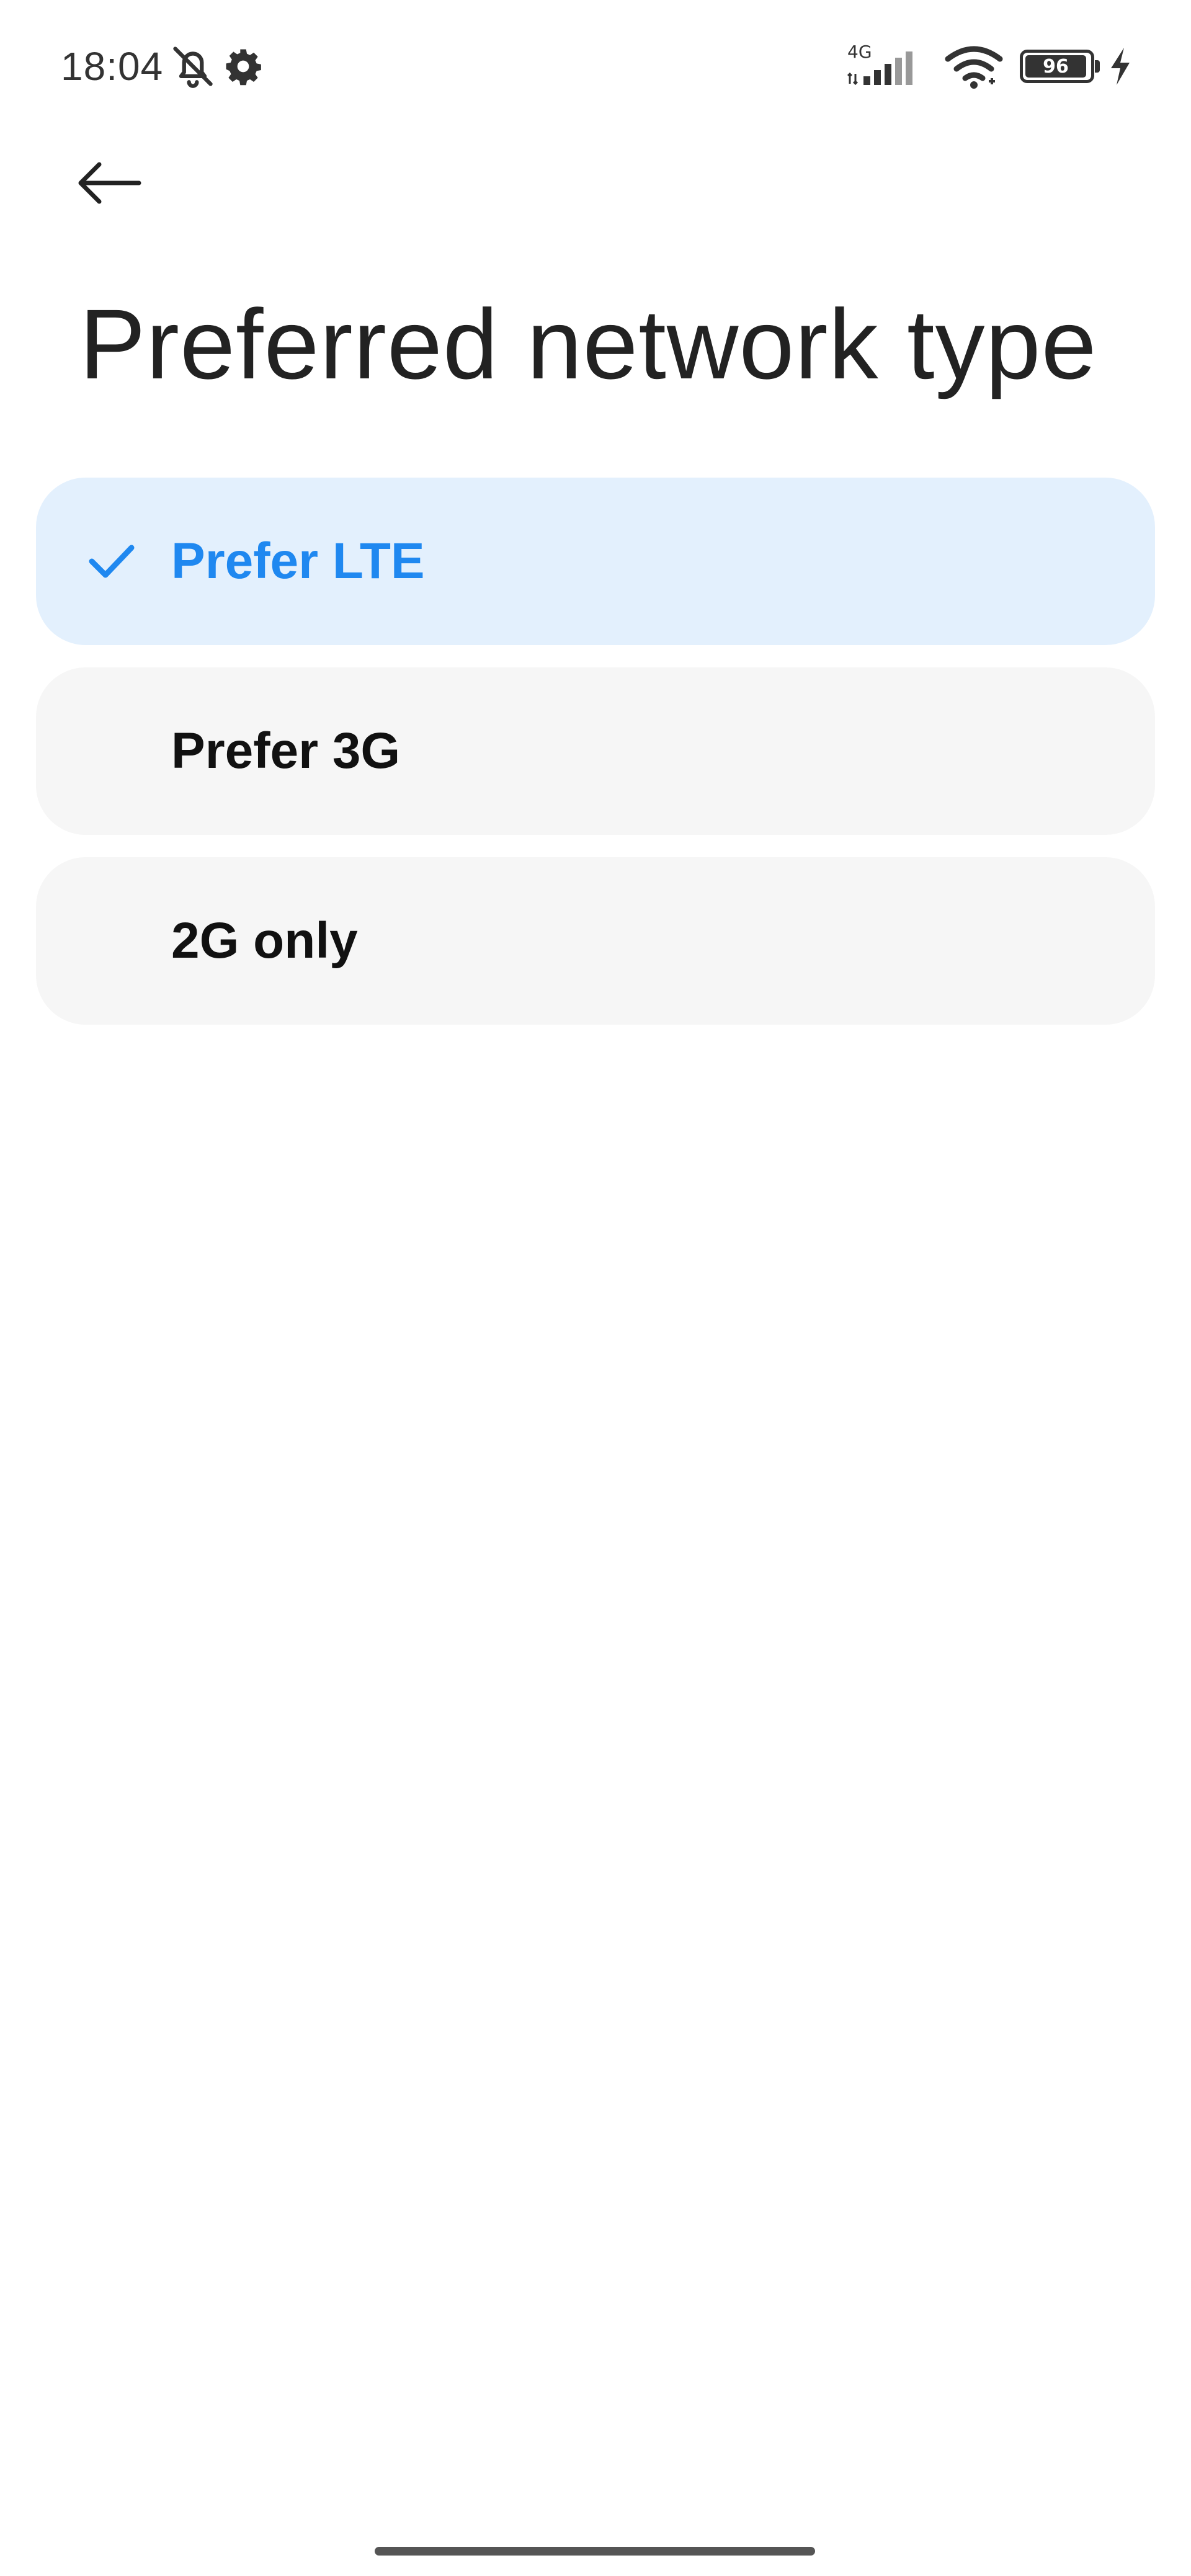 The height and width of the screenshot is (2576, 1191). What do you see at coordinates (595, 562) in the screenshot?
I see `option-prefer-lte: Prefer LTE` at bounding box center [595, 562].